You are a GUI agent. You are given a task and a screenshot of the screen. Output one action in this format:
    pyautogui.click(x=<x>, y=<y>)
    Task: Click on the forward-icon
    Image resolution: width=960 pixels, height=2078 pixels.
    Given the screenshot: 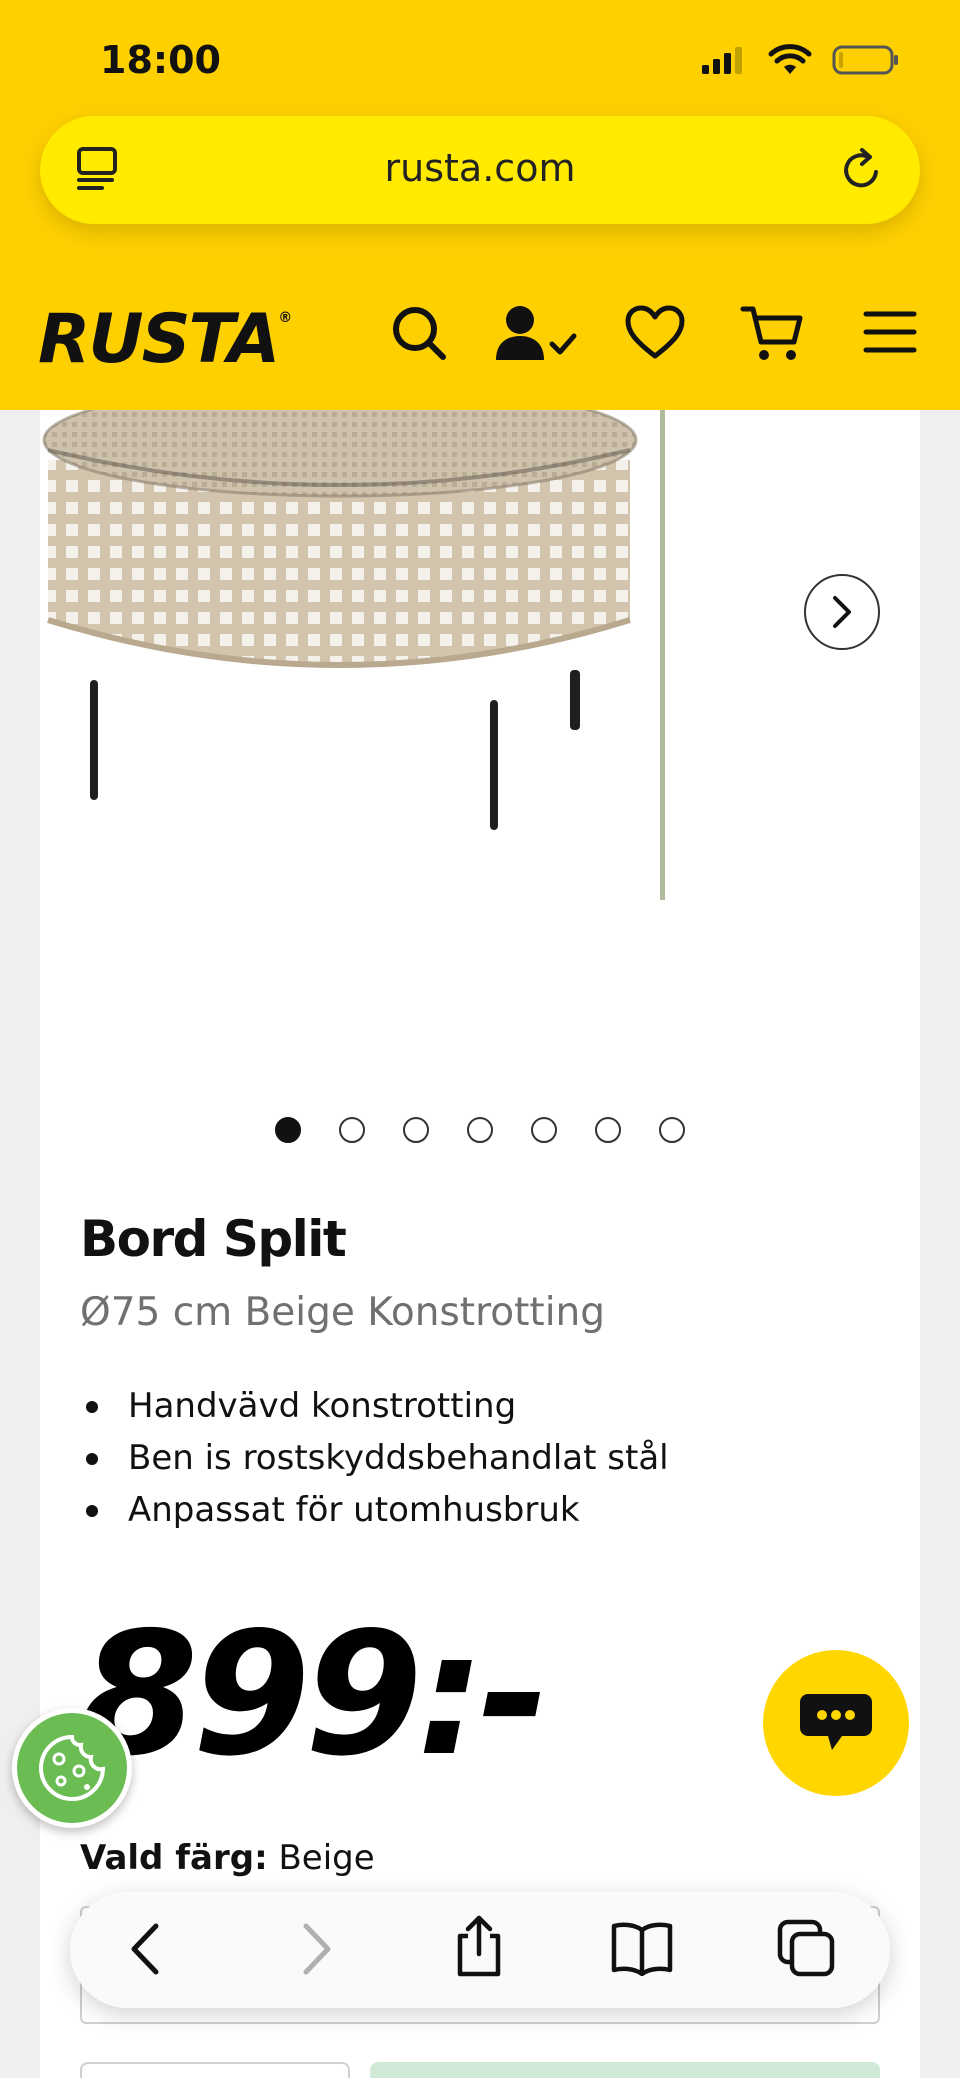 What is the action you would take?
    pyautogui.click(x=316, y=1949)
    